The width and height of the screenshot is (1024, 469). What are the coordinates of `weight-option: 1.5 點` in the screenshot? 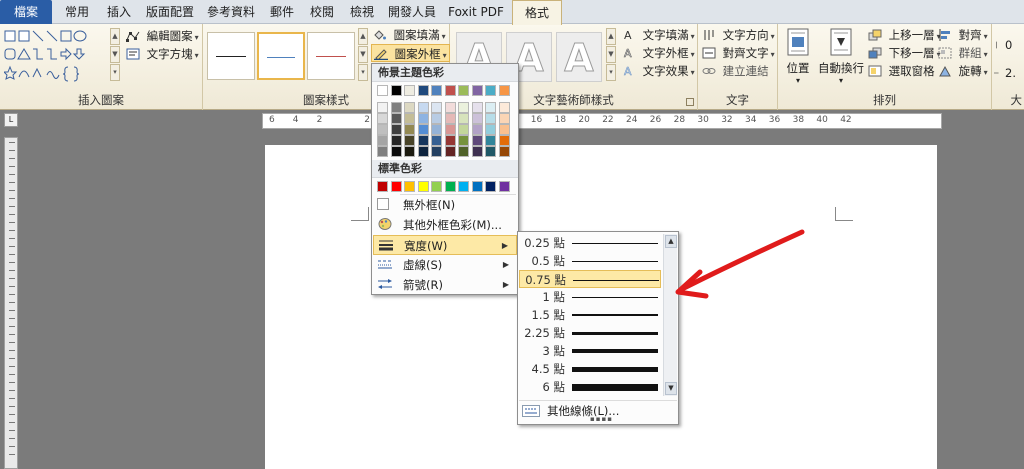 It's located at (590, 315).